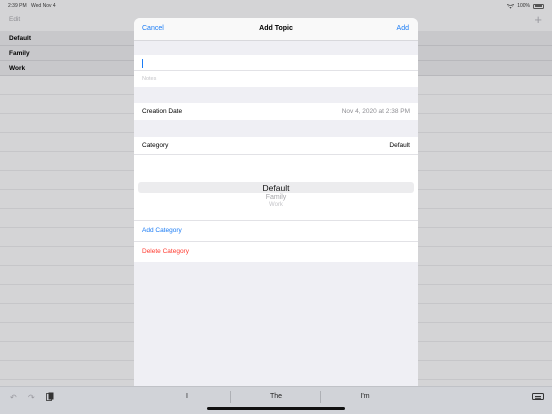  I want to click on text-cursor, so click(142, 63).